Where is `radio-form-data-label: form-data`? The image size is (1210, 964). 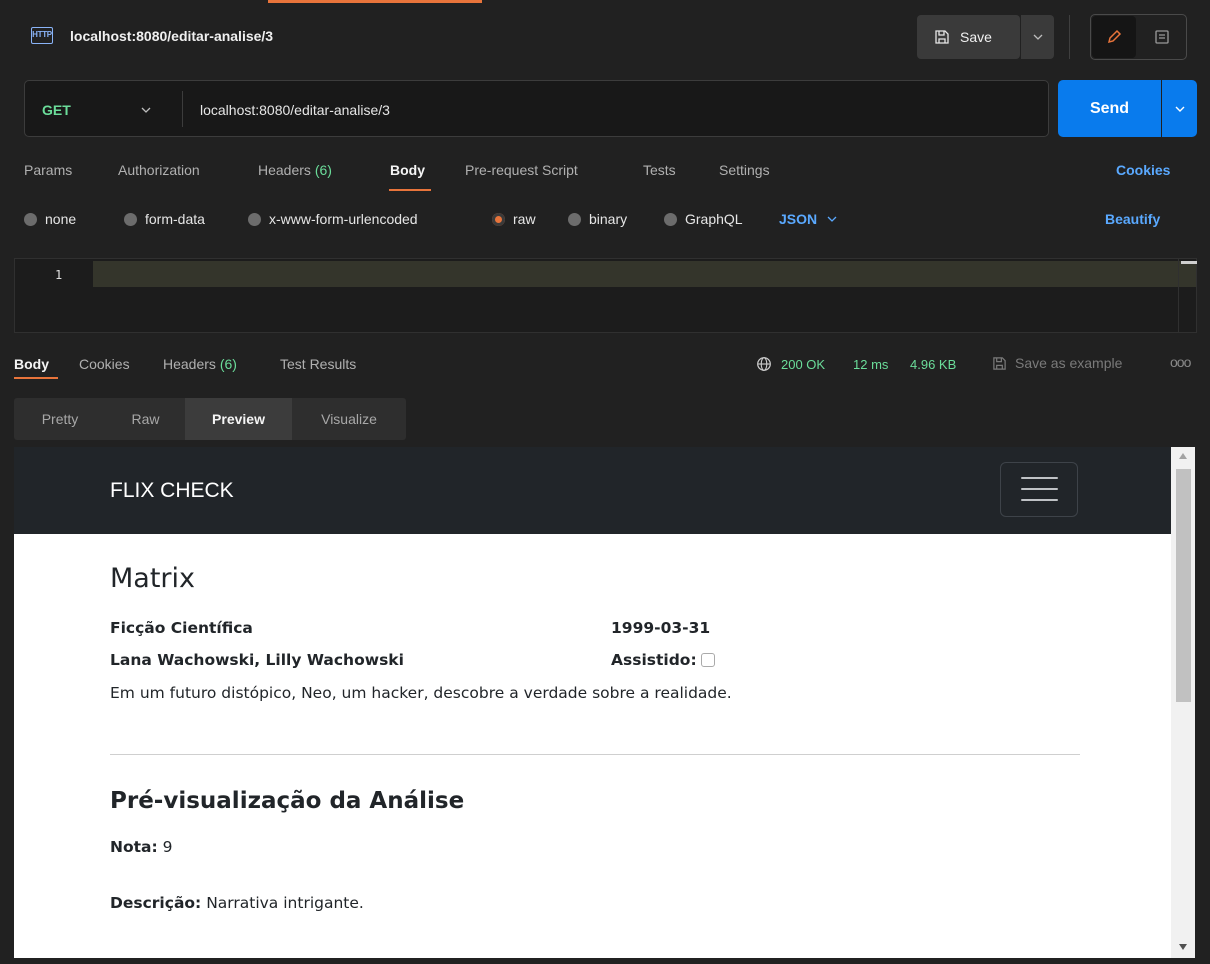 radio-form-data-label: form-data is located at coordinates (175, 219).